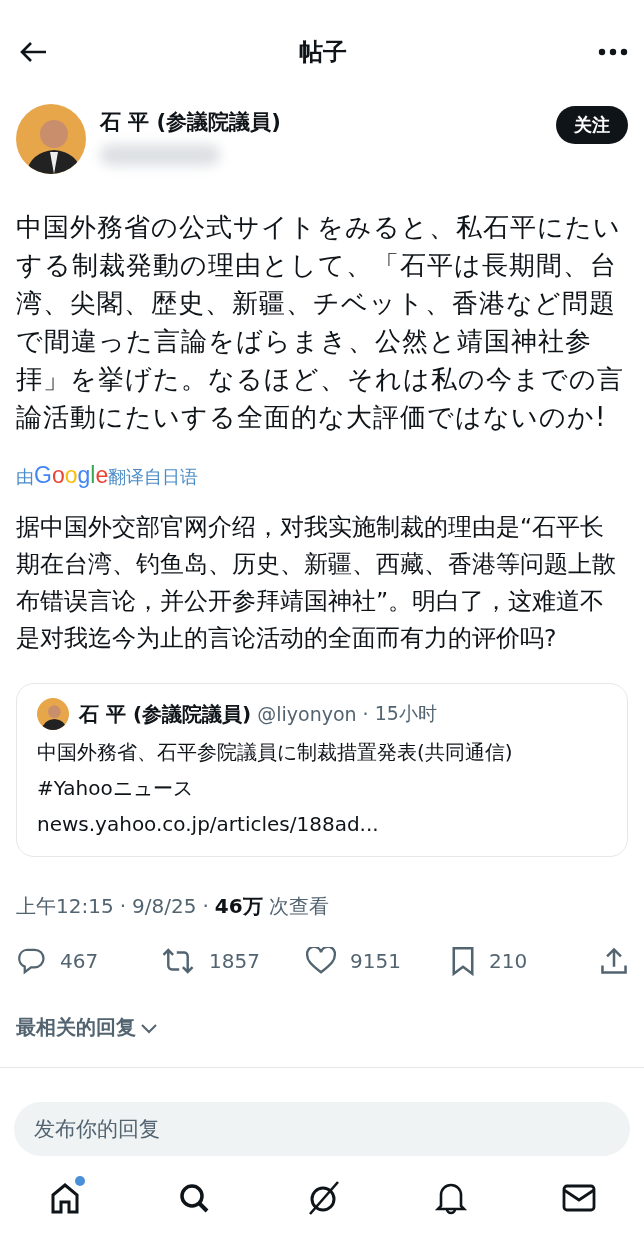 This screenshot has height=1249, width=644. I want to click on post-date: 9/8/25, so click(164, 906).